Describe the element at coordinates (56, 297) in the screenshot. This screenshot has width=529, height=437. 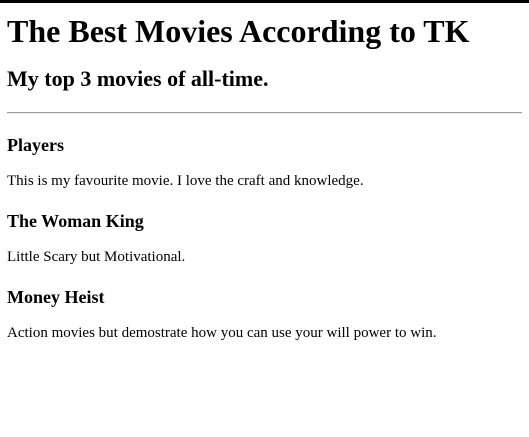
I see `movie-title: Money Heist` at that location.